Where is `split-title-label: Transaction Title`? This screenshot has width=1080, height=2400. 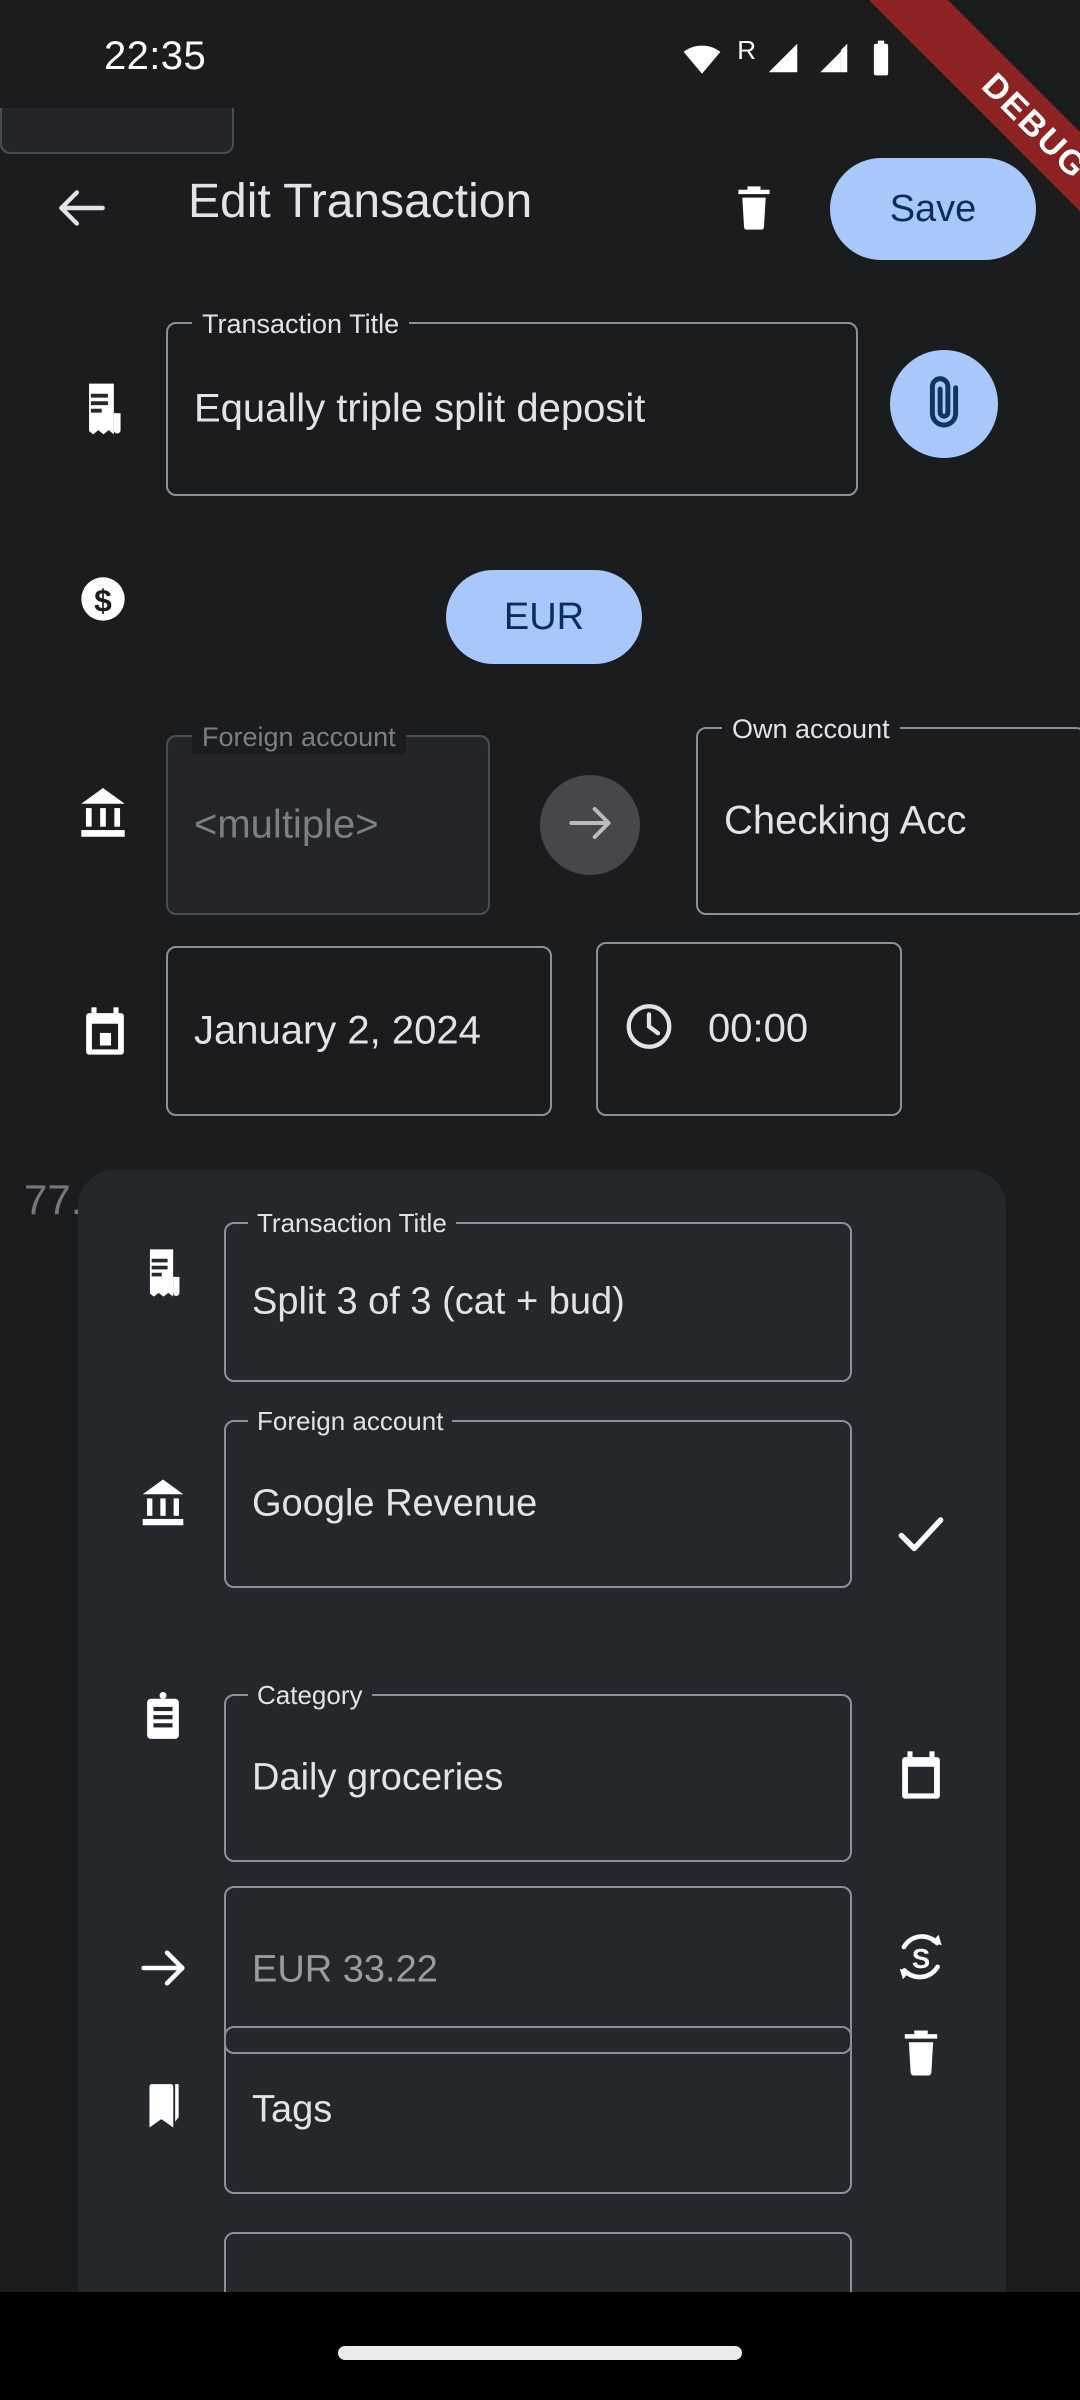
split-title-label: Transaction Title is located at coordinates (352, 1223).